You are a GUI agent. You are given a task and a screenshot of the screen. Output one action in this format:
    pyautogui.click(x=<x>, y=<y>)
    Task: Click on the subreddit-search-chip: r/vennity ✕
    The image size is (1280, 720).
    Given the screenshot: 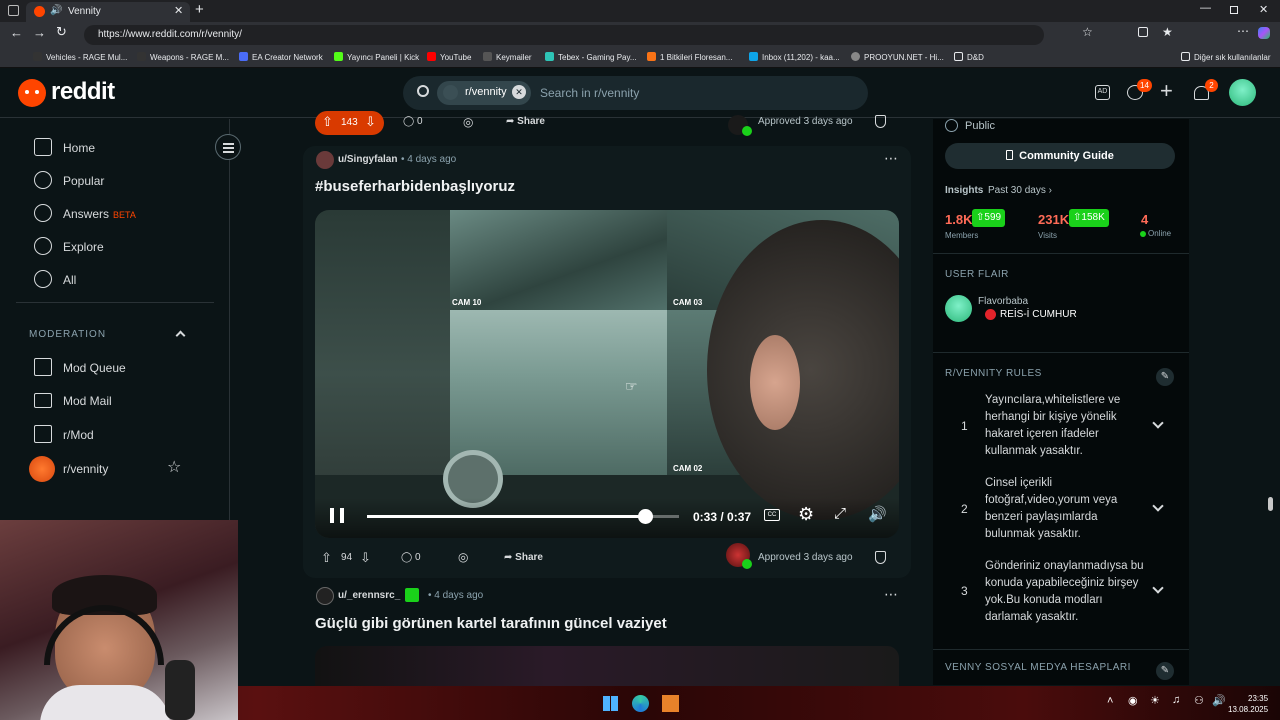 What is the action you would take?
    pyautogui.click(x=484, y=93)
    